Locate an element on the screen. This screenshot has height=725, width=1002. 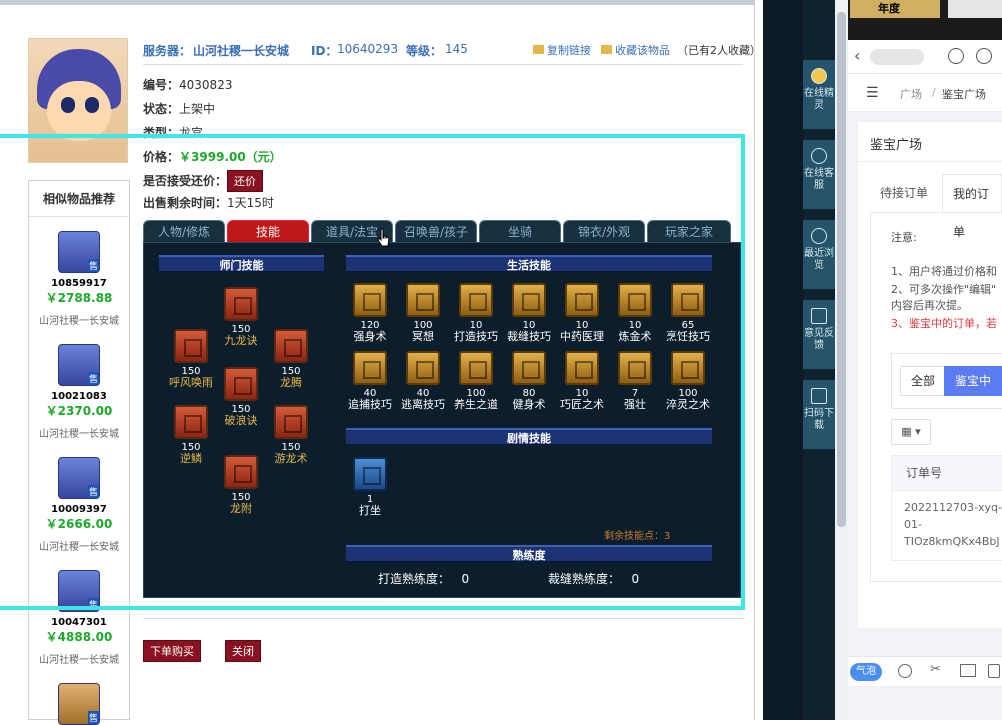
status-row: 状态：上架中 is located at coordinates (179, 109).